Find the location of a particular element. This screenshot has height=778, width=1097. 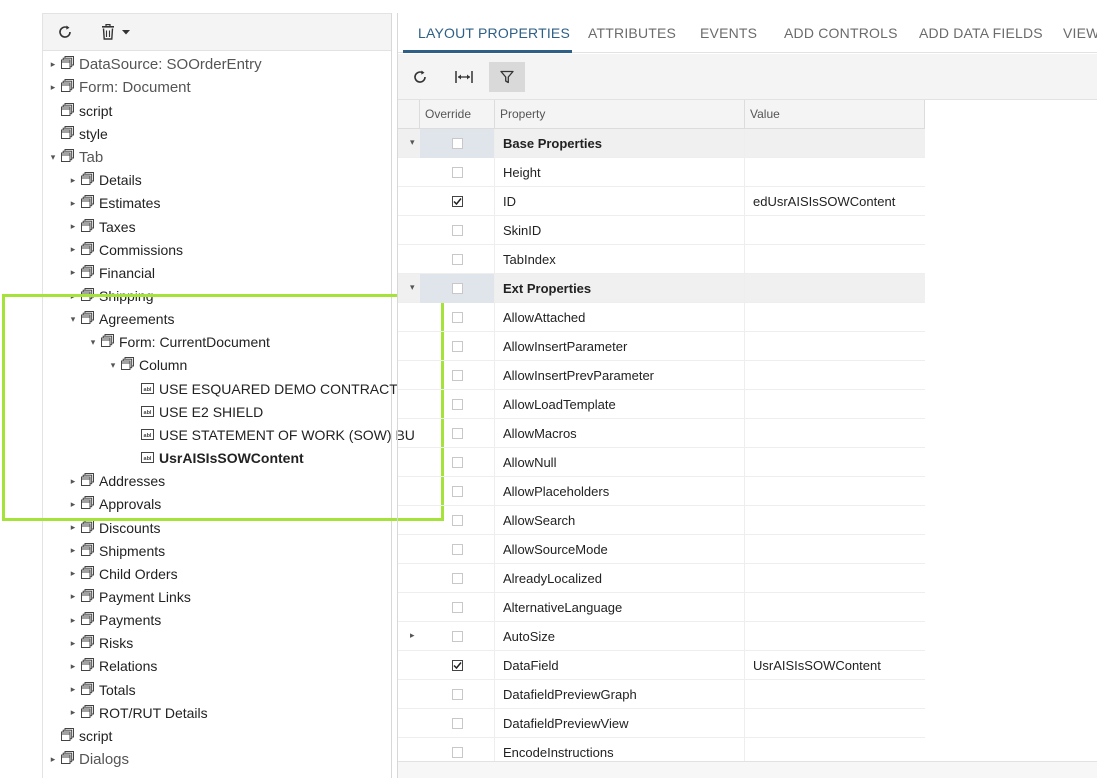

column-header-property: Property is located at coordinates (620, 114).